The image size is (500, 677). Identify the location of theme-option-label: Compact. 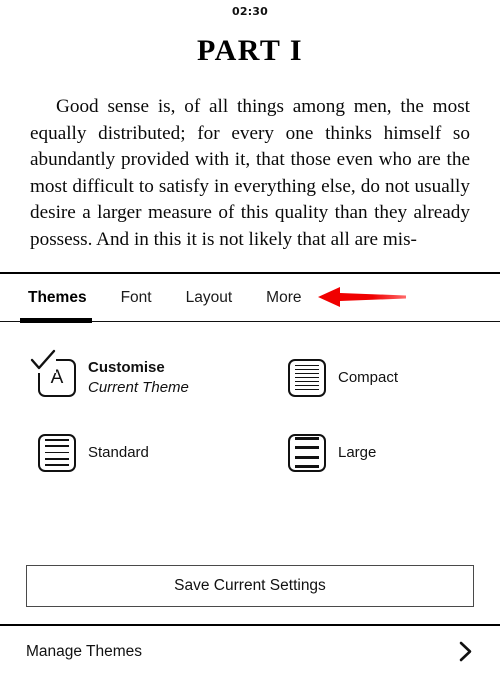
(368, 377).